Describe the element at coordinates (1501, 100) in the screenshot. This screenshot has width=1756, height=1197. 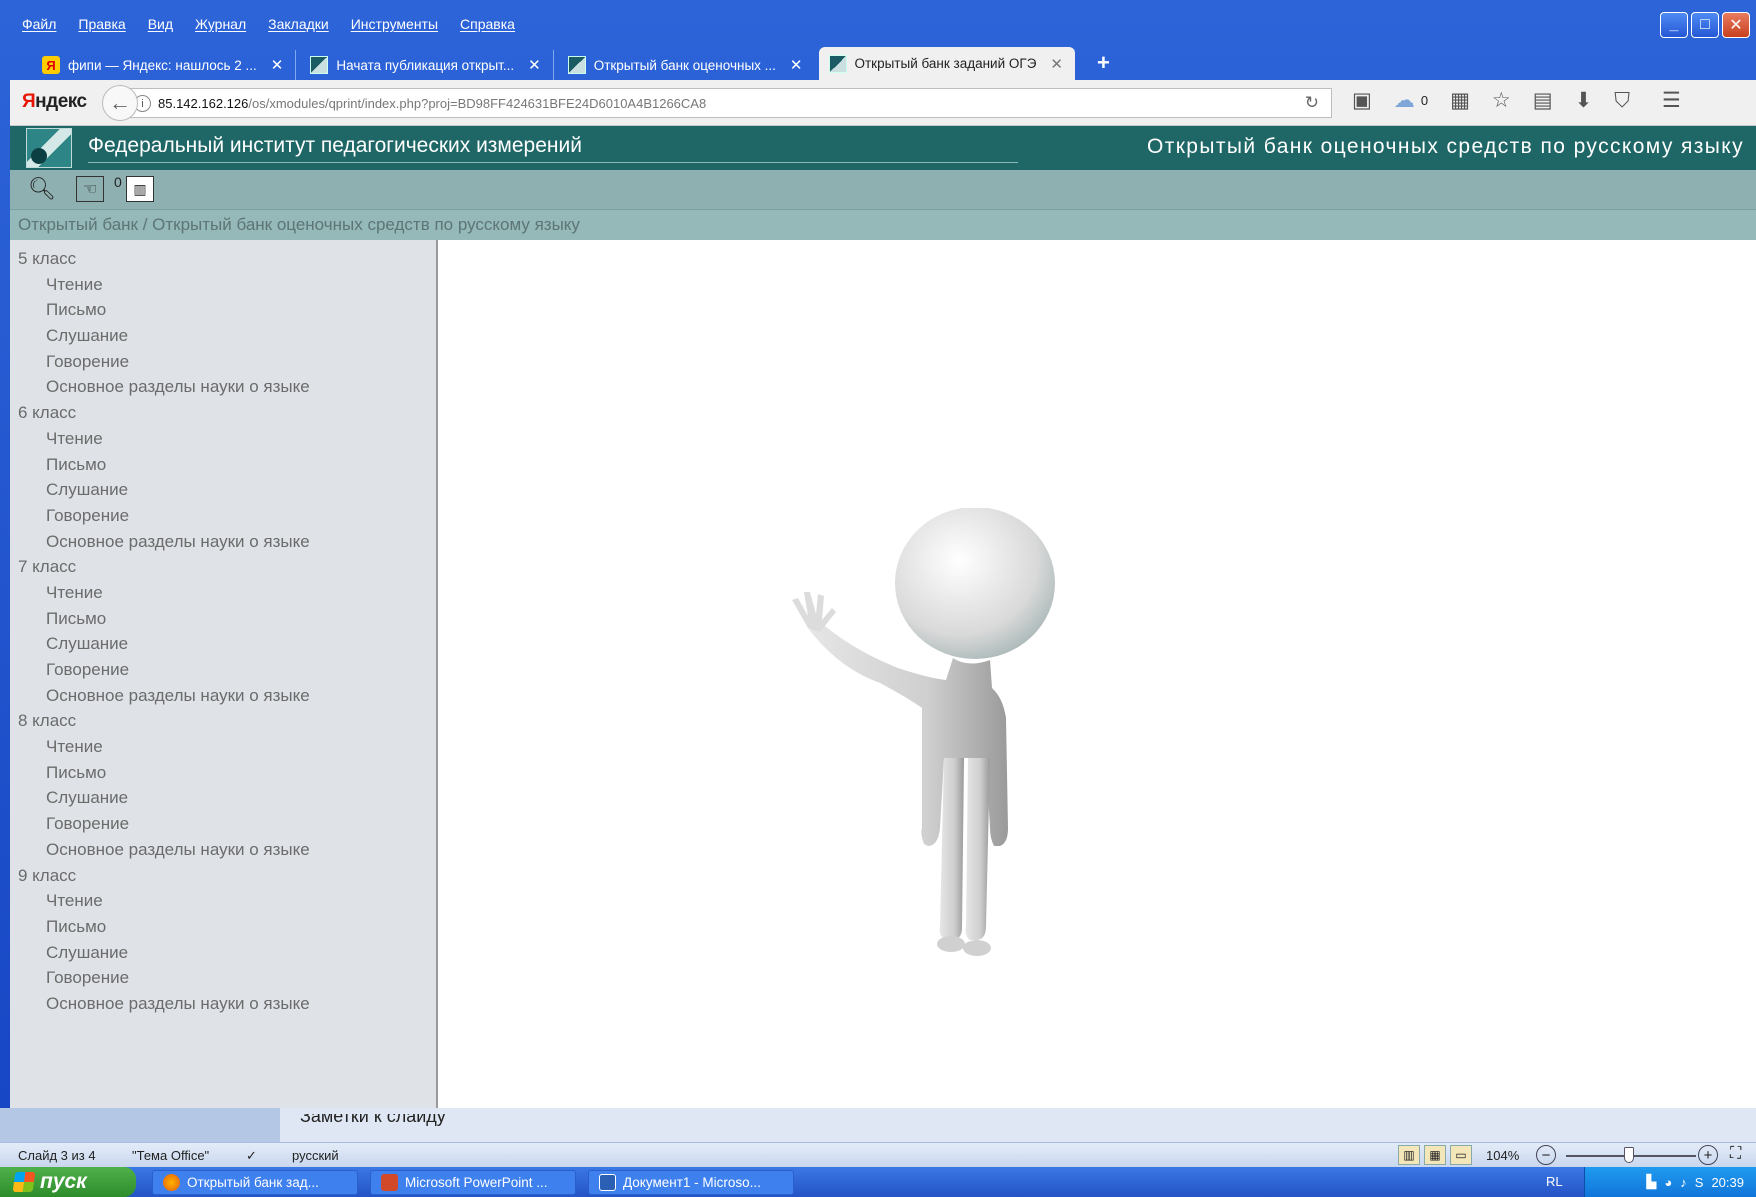
I see `bookmark-star-icon: ☆` at that location.